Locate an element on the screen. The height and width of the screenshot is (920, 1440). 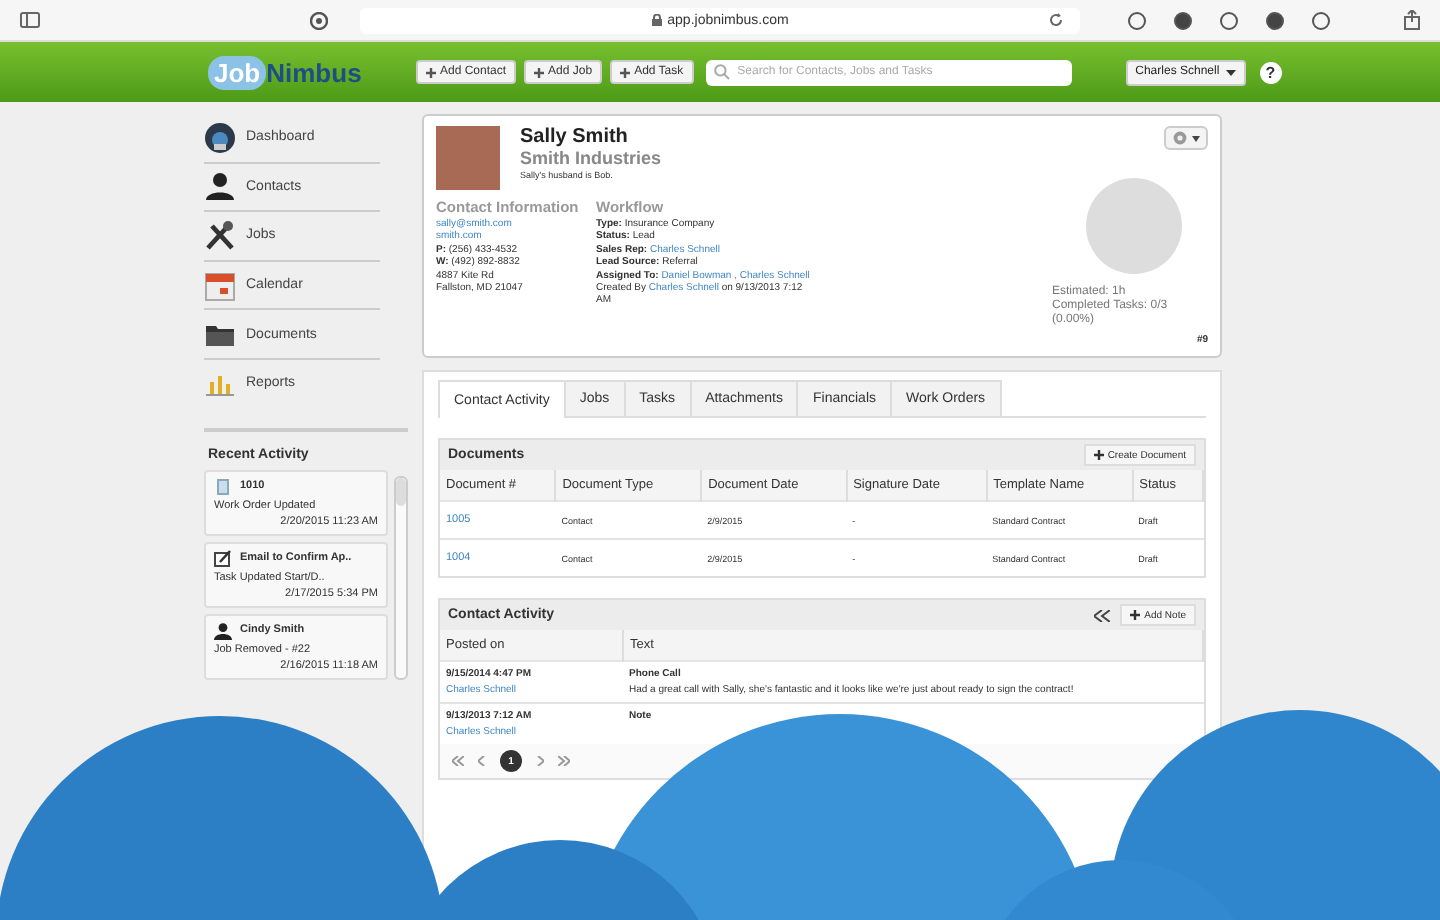
company-name: Smith Industries is located at coordinates (591, 158).